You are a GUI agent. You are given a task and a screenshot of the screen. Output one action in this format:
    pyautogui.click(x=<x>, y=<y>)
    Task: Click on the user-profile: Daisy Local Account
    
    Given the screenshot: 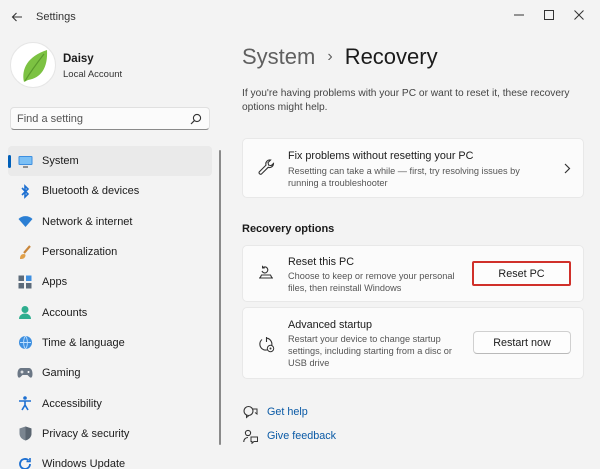 What is the action you would take?
    pyautogui.click(x=110, y=66)
    